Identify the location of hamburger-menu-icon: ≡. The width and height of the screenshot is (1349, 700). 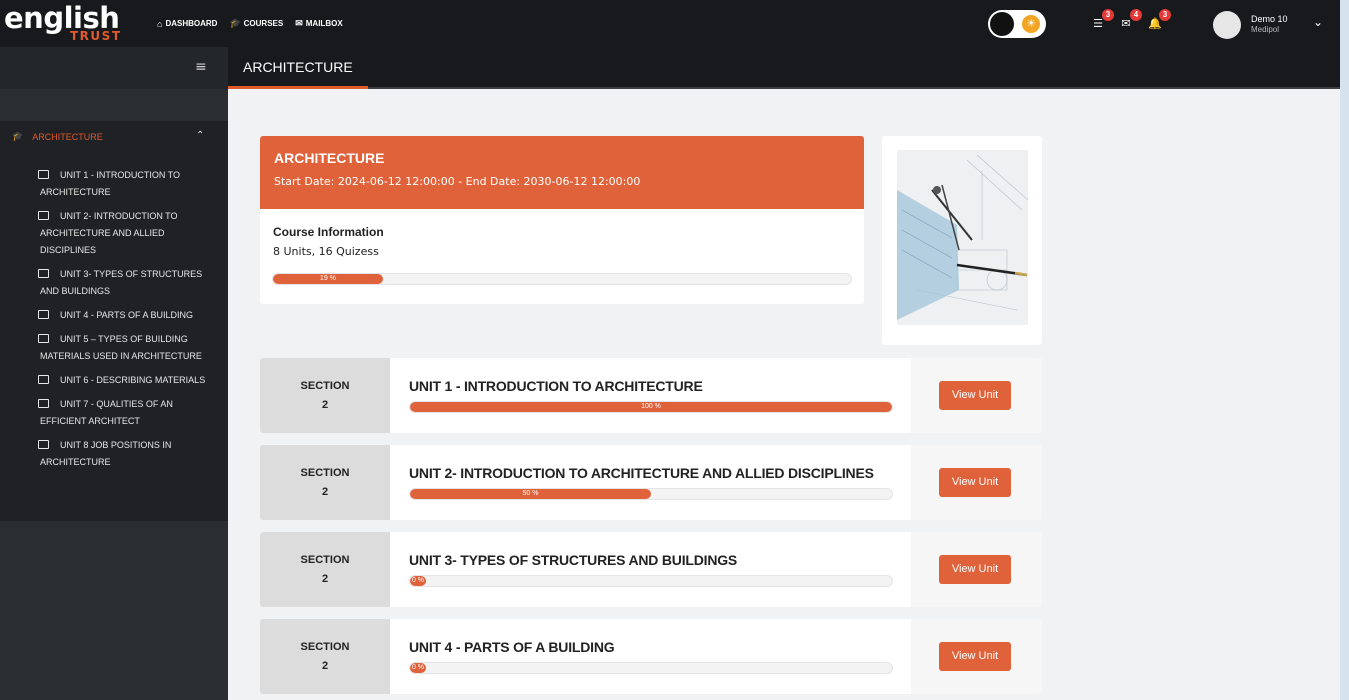
(201, 67).